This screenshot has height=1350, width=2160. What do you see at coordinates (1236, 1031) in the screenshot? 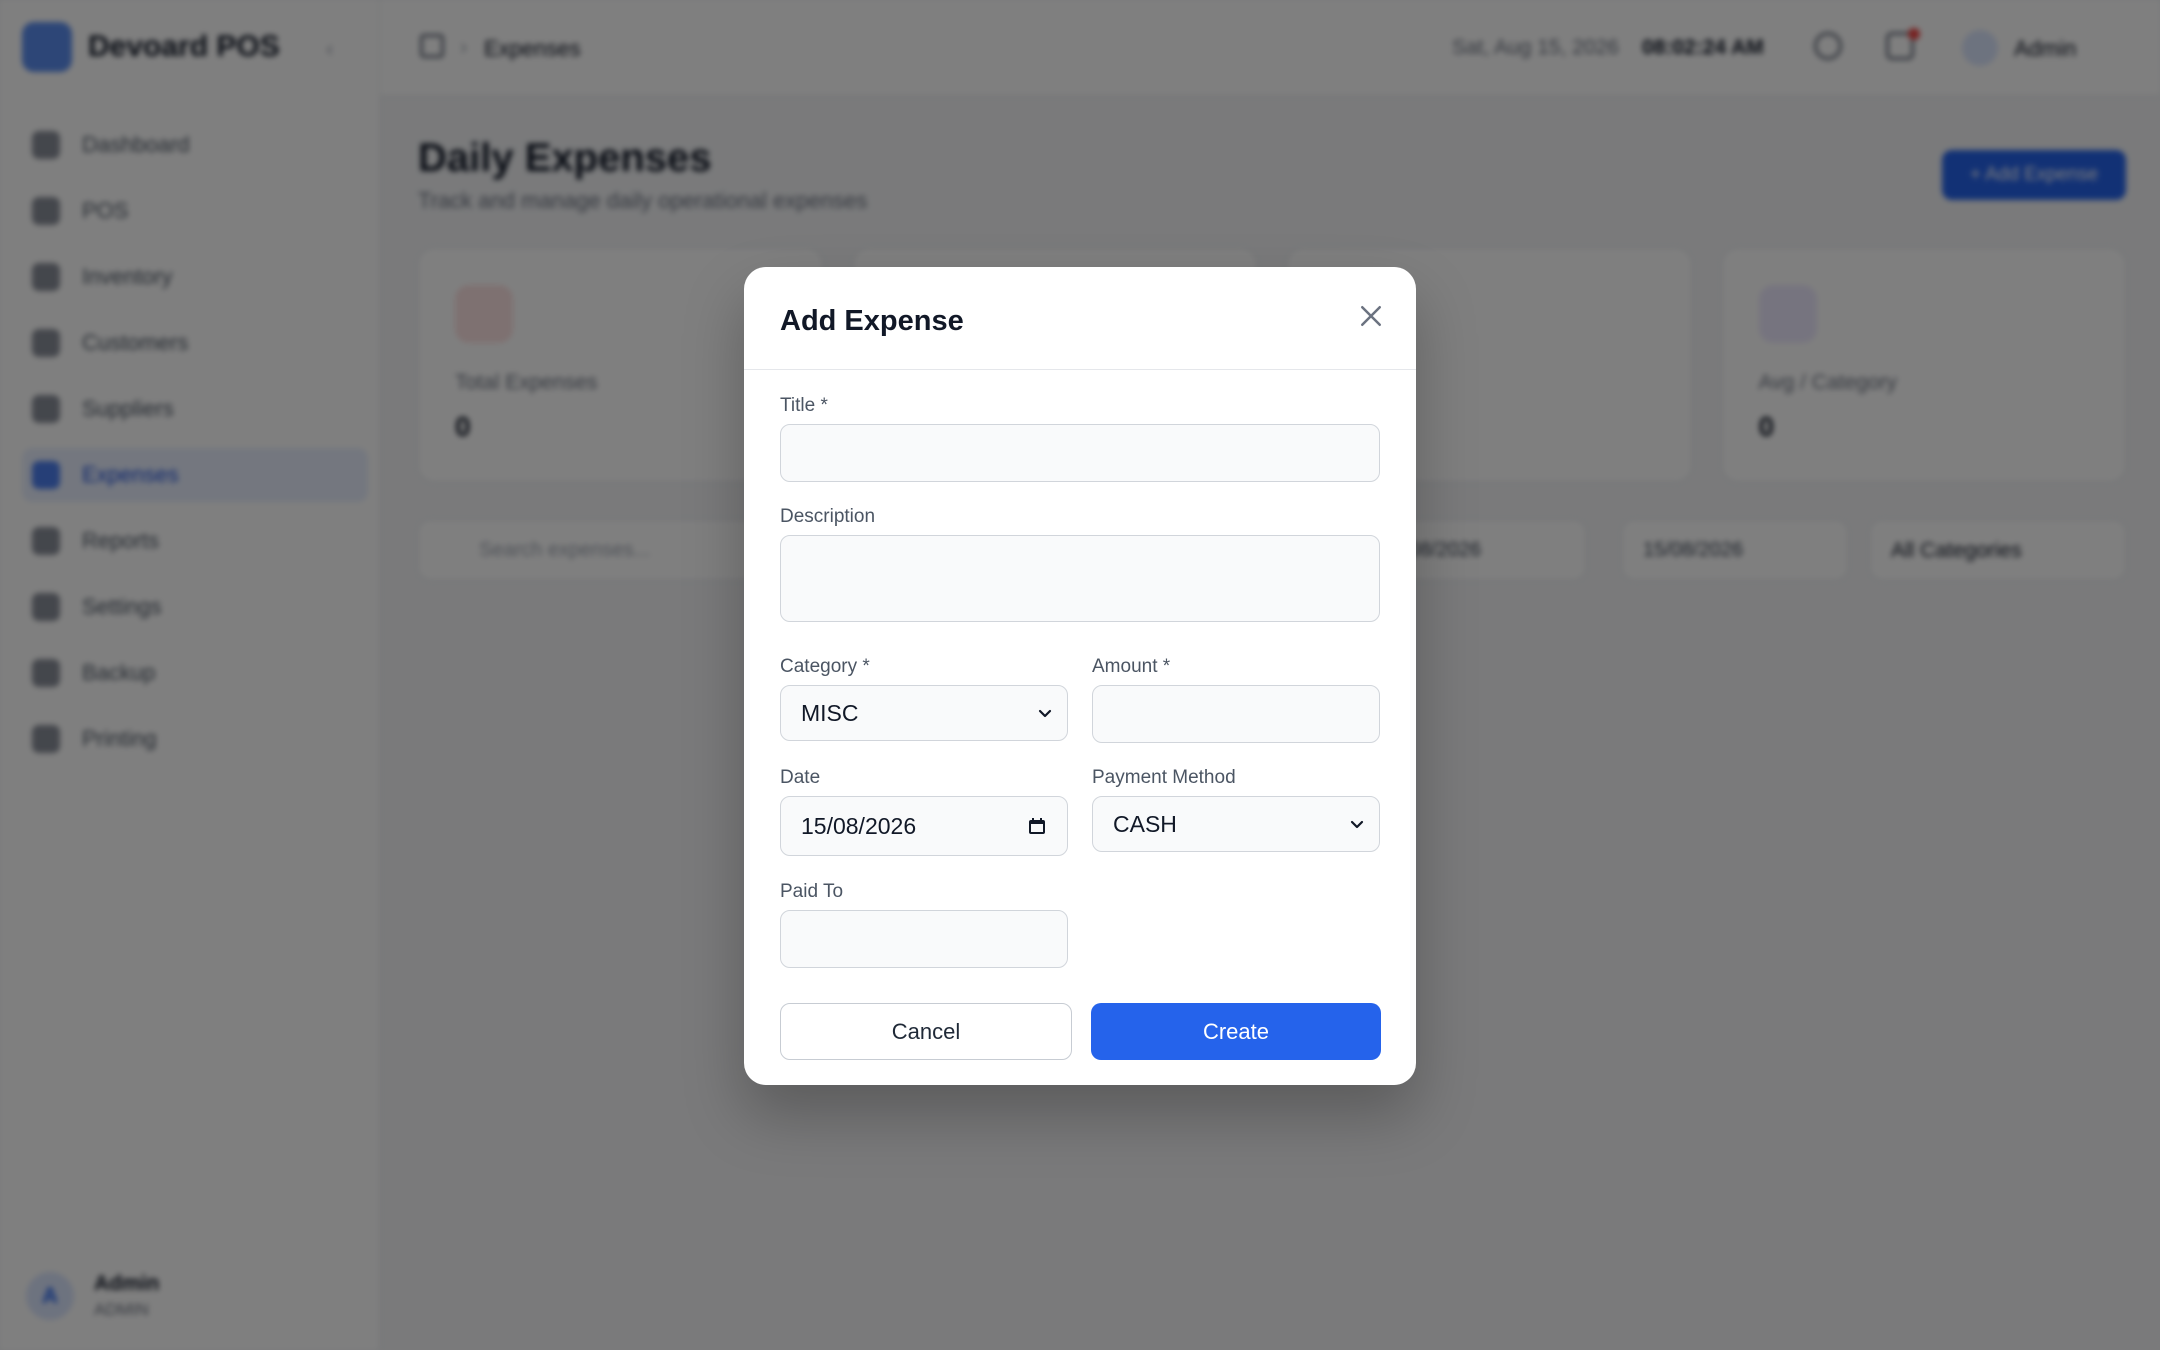
I see `create-button: Create` at bounding box center [1236, 1031].